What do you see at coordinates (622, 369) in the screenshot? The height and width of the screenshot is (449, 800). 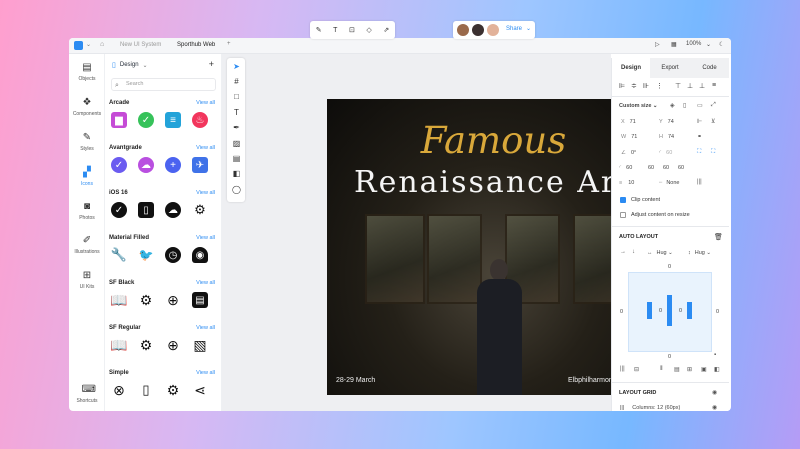 I see `layout-option-icon: |||` at bounding box center [622, 369].